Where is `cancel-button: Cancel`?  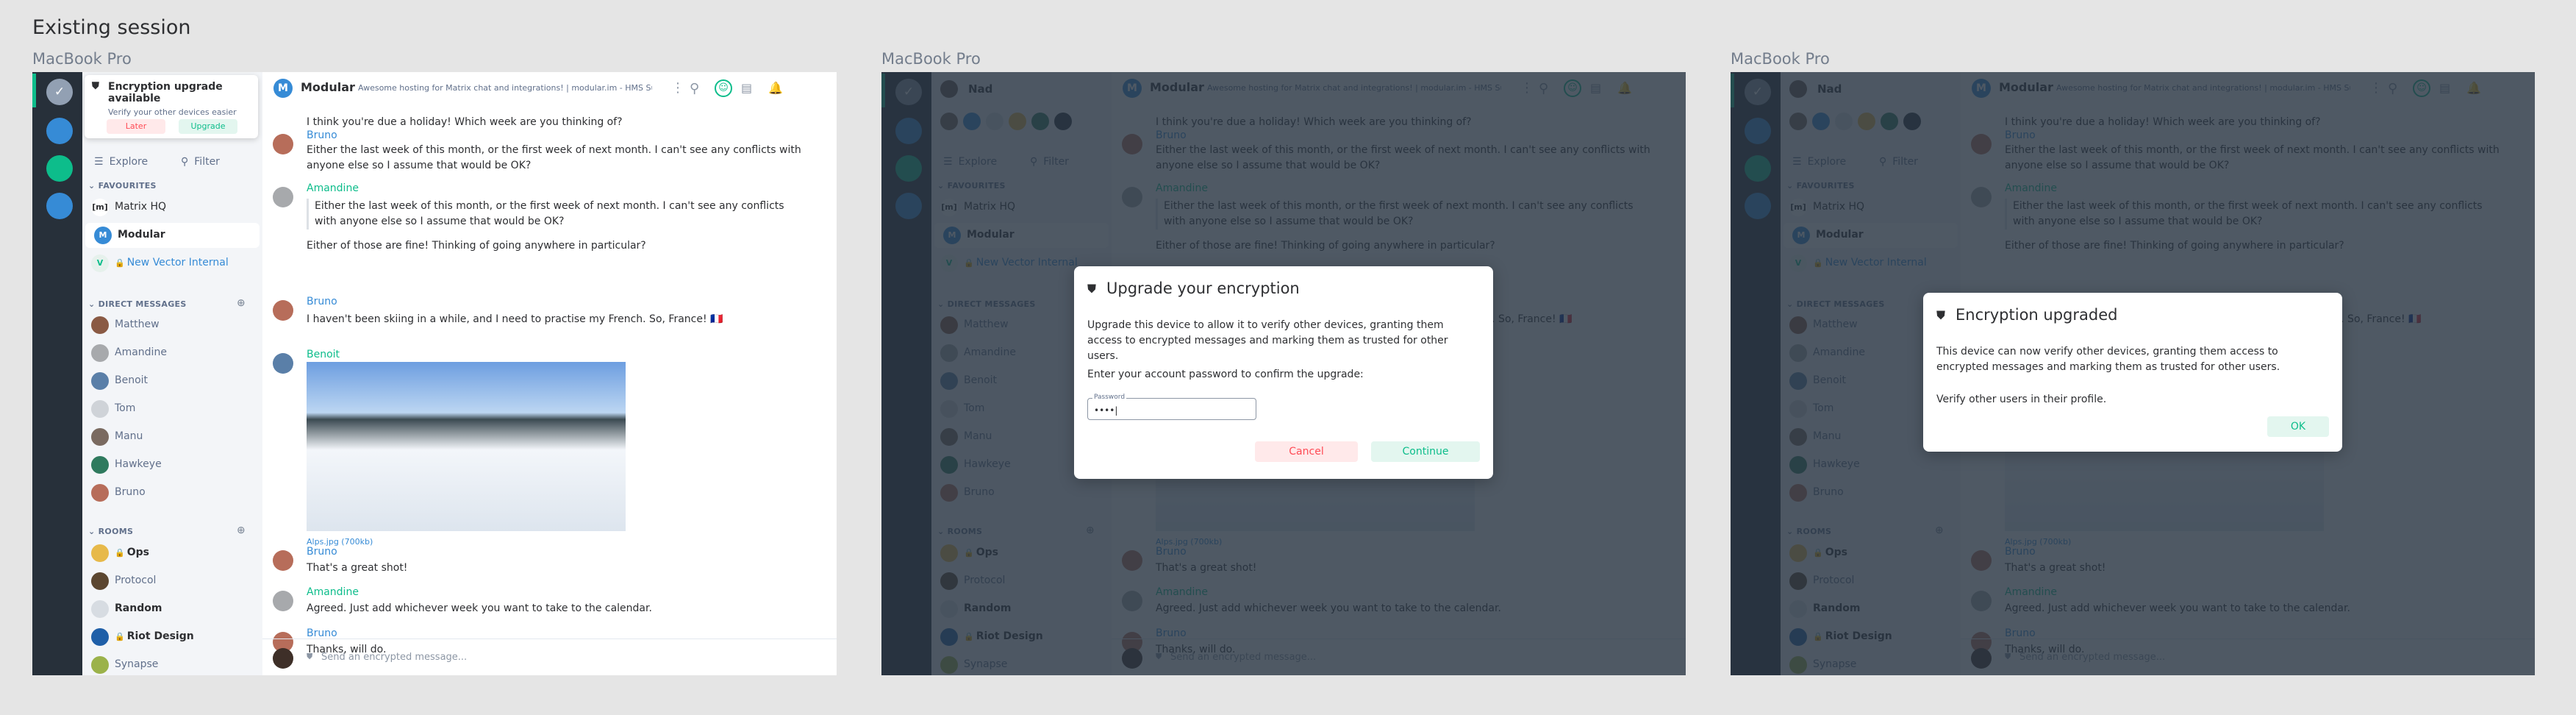 cancel-button: Cancel is located at coordinates (1306, 452).